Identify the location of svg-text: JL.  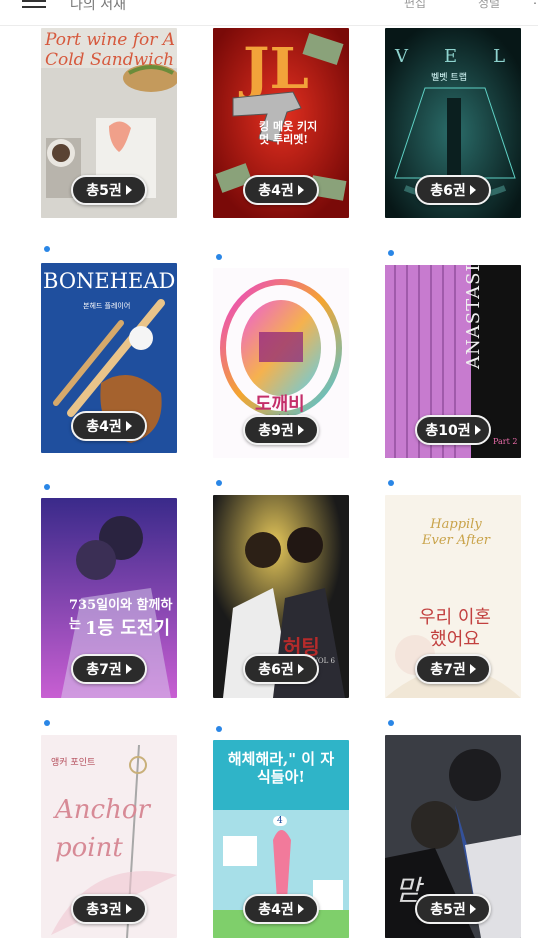
(273, 69).